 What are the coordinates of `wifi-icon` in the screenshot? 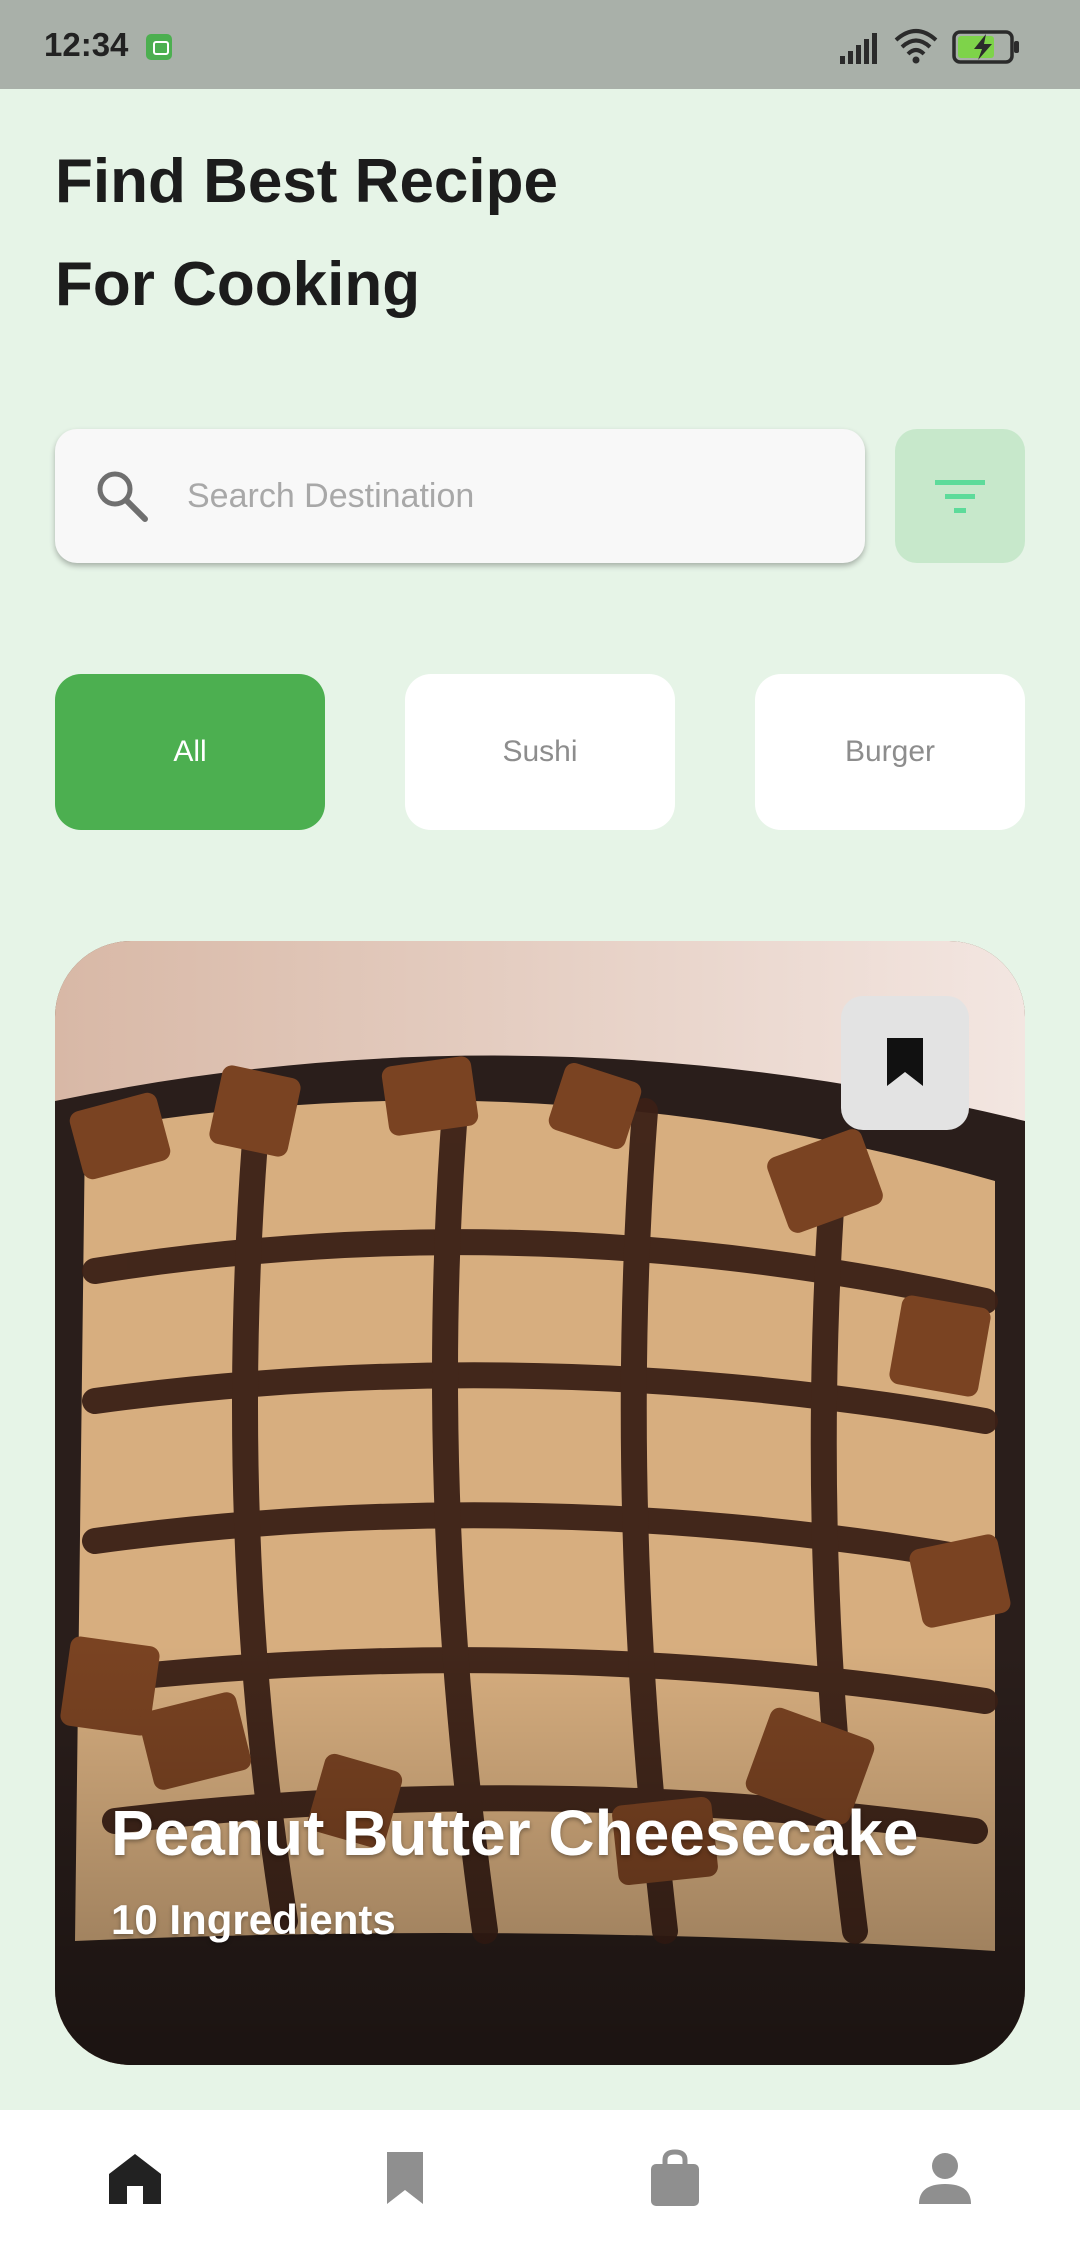 It's located at (916, 46).